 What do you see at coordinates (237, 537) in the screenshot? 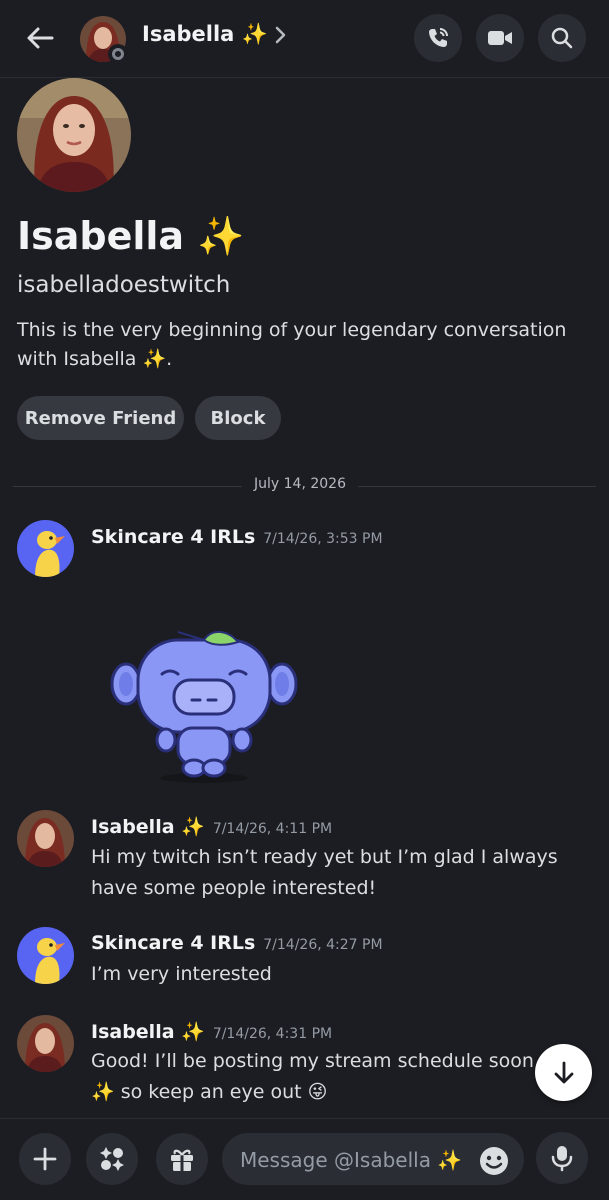
I see `message-author: Skincare 4 IRLs 7/14/26, 3:53 PM` at bounding box center [237, 537].